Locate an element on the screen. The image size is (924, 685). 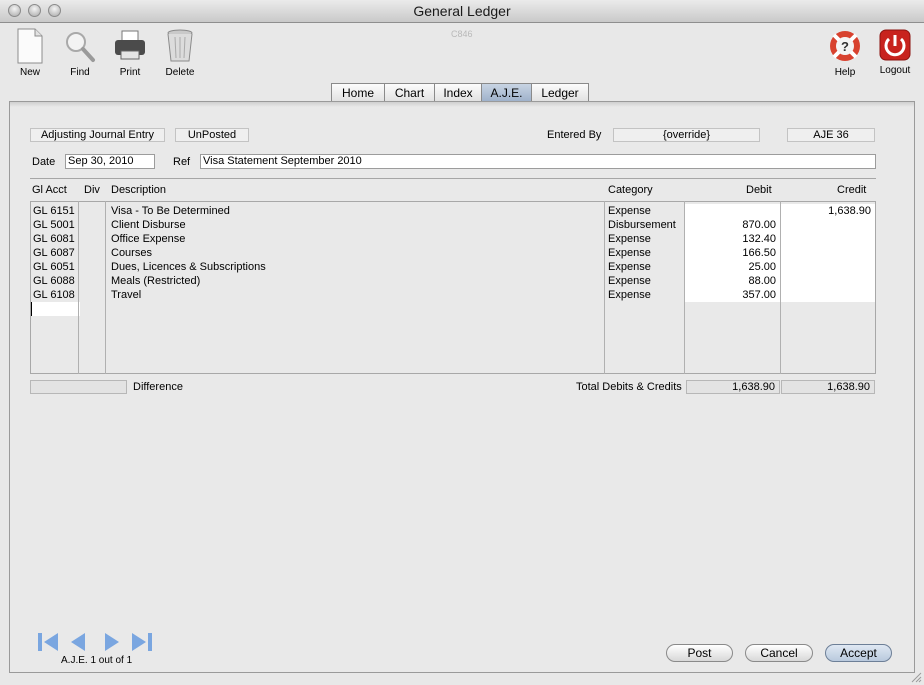
debit-cell is located at coordinates (732, 211).